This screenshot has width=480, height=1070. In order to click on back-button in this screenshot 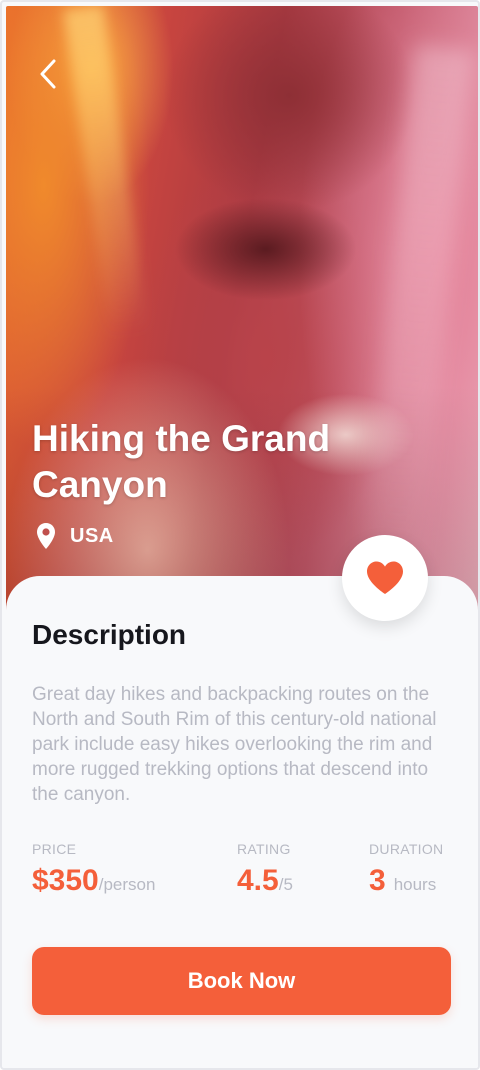, I will do `click(48, 74)`.